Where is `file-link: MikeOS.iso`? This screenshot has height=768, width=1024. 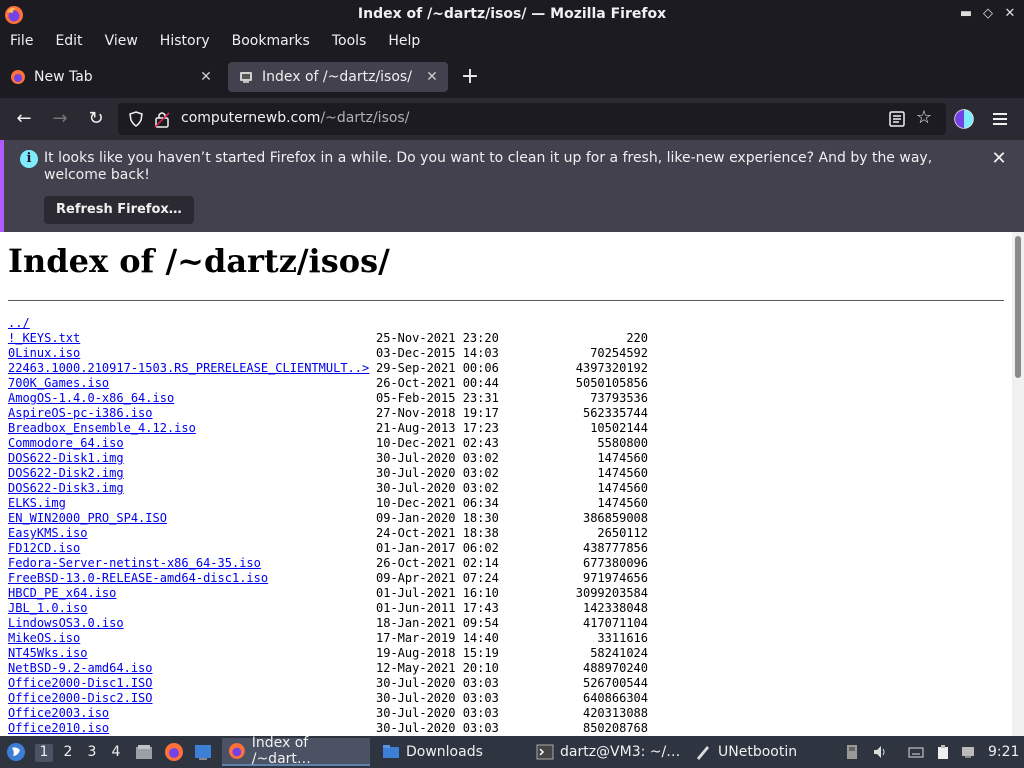
file-link: MikeOS.iso is located at coordinates (44, 638).